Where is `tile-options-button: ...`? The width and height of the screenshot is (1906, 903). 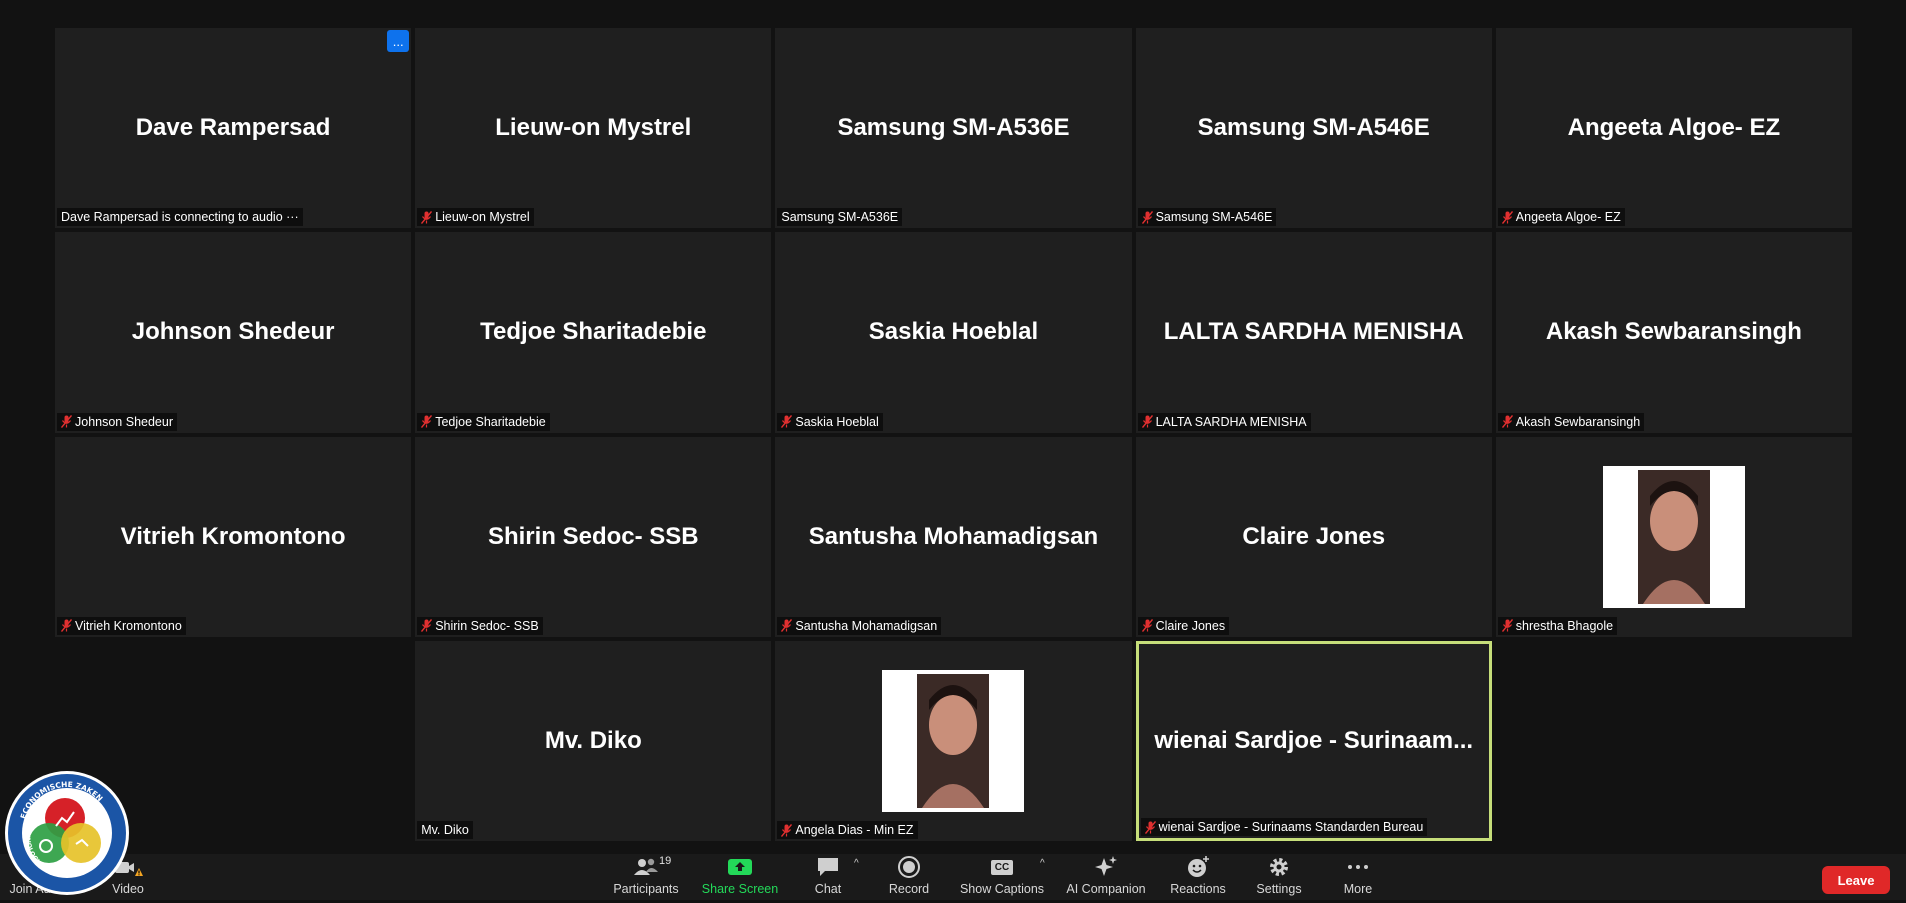
tile-options-button: ... is located at coordinates (398, 41).